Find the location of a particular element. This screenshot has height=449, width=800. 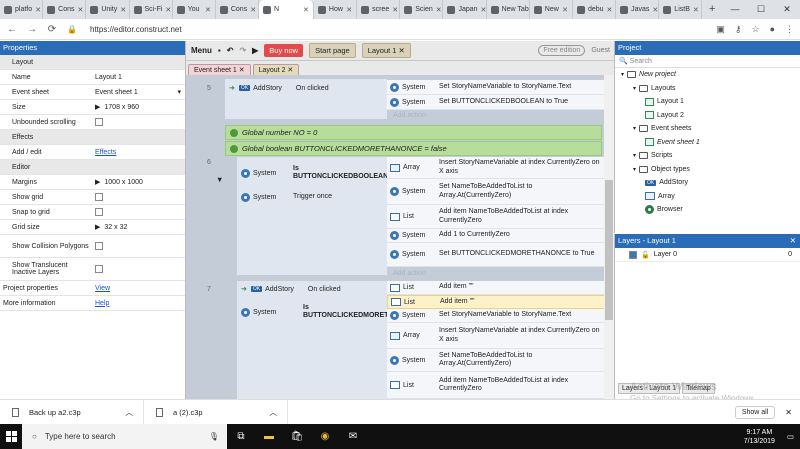

property-value: ▶ 32 x 32 is located at coordinates (139, 227).